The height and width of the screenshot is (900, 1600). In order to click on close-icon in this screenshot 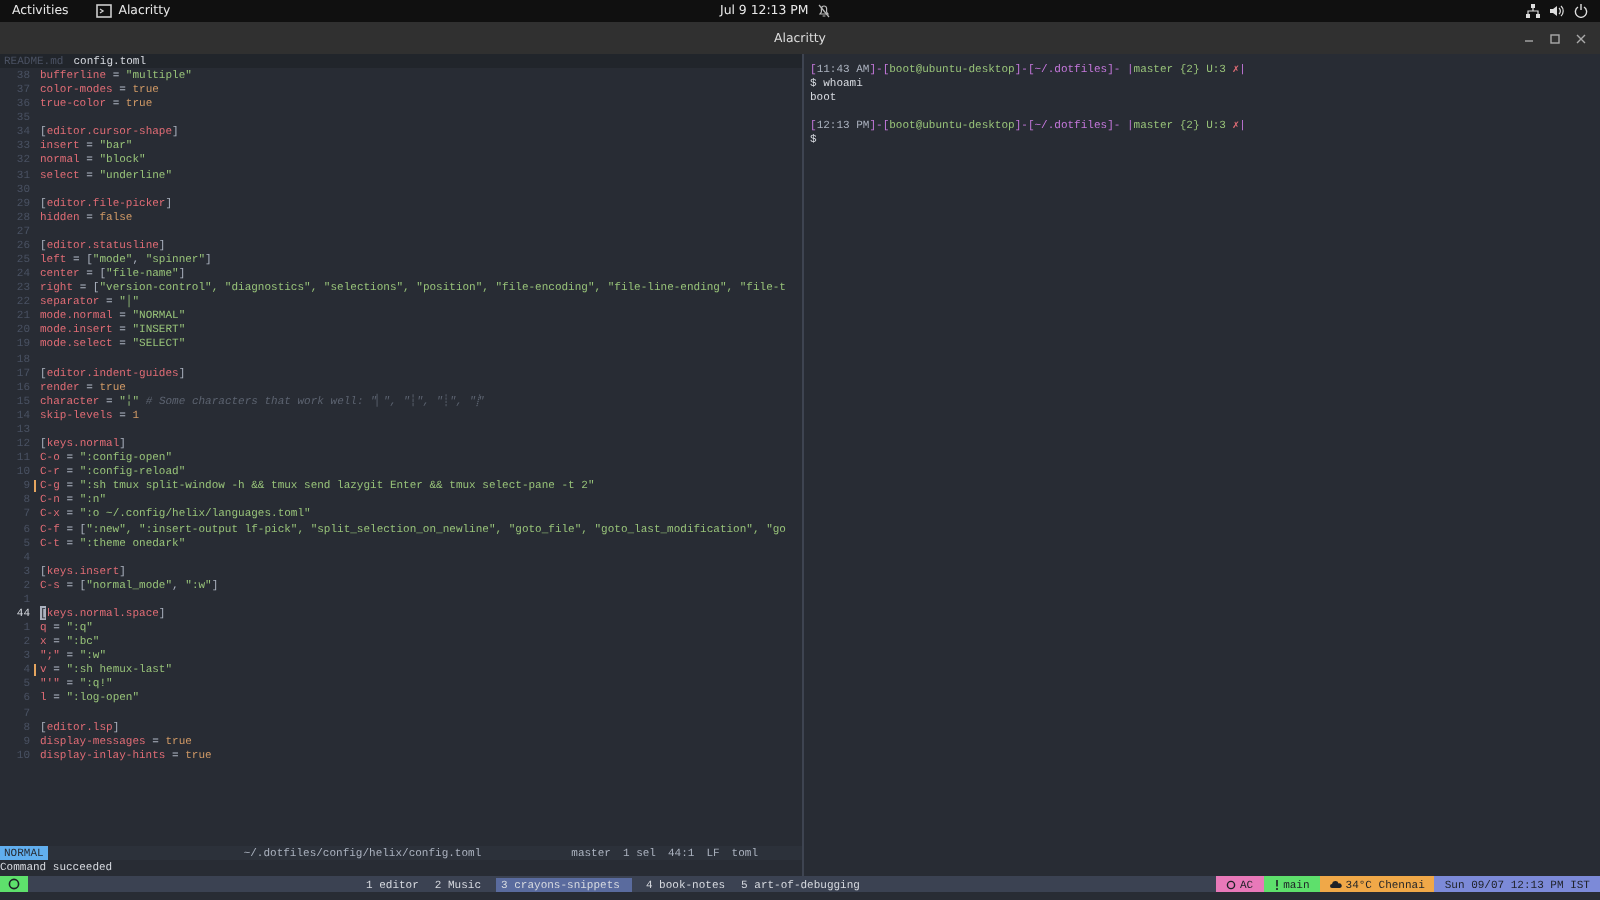, I will do `click(1581, 38)`.